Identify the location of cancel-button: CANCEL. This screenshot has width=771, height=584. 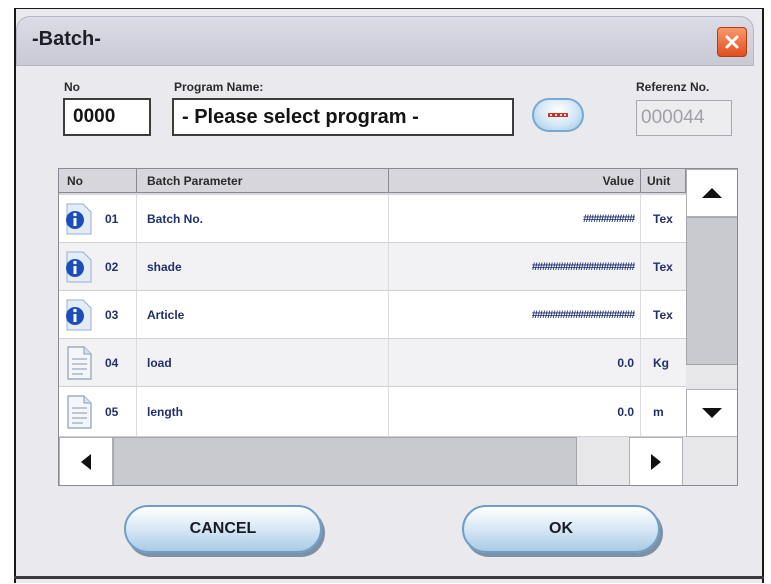
(223, 529).